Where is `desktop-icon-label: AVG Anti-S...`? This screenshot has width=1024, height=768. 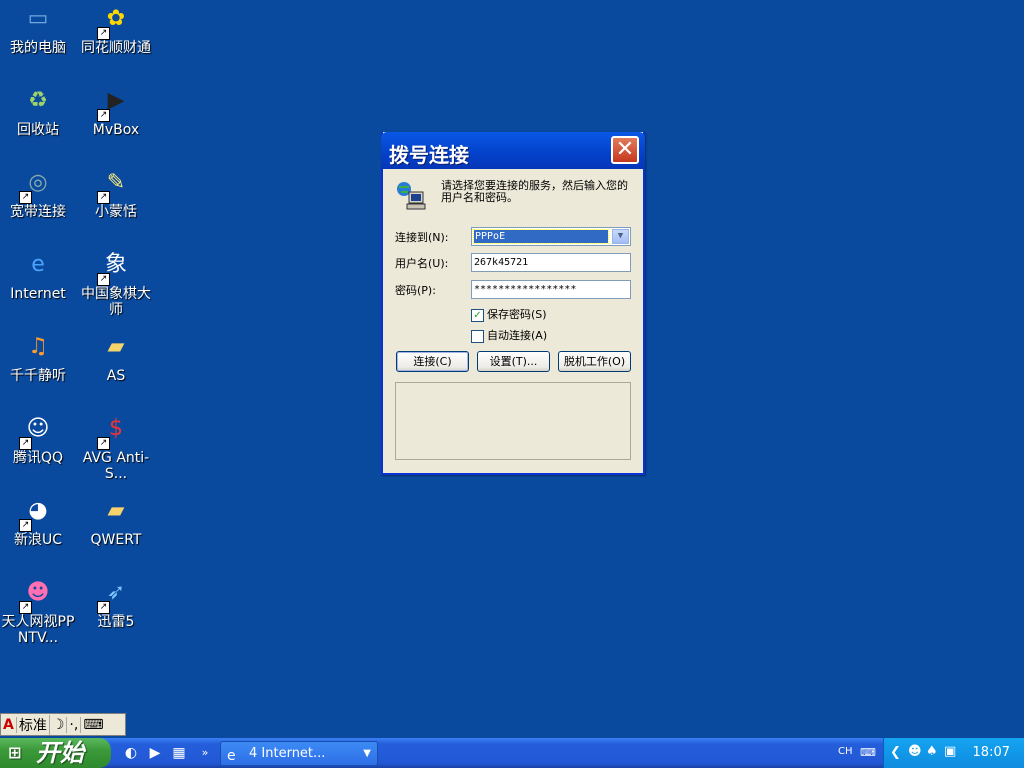
desktop-icon-label: AVG Anti-S... is located at coordinates (116, 466).